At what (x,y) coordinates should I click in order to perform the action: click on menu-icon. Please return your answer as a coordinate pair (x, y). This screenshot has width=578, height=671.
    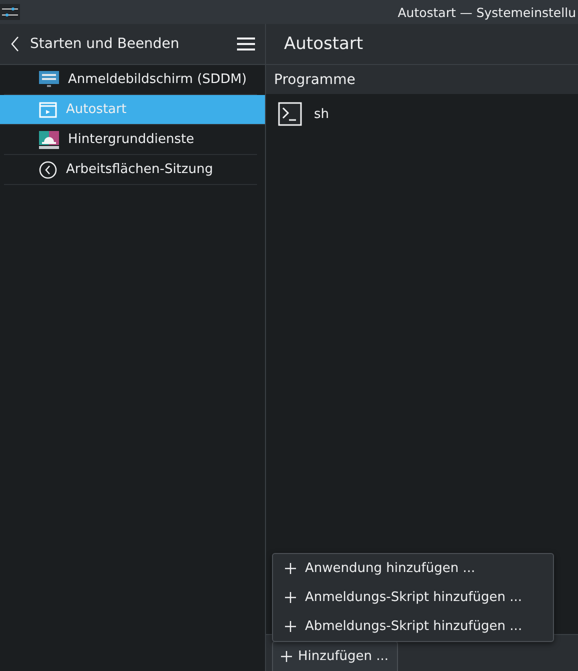
    Looking at the image, I should click on (246, 44).